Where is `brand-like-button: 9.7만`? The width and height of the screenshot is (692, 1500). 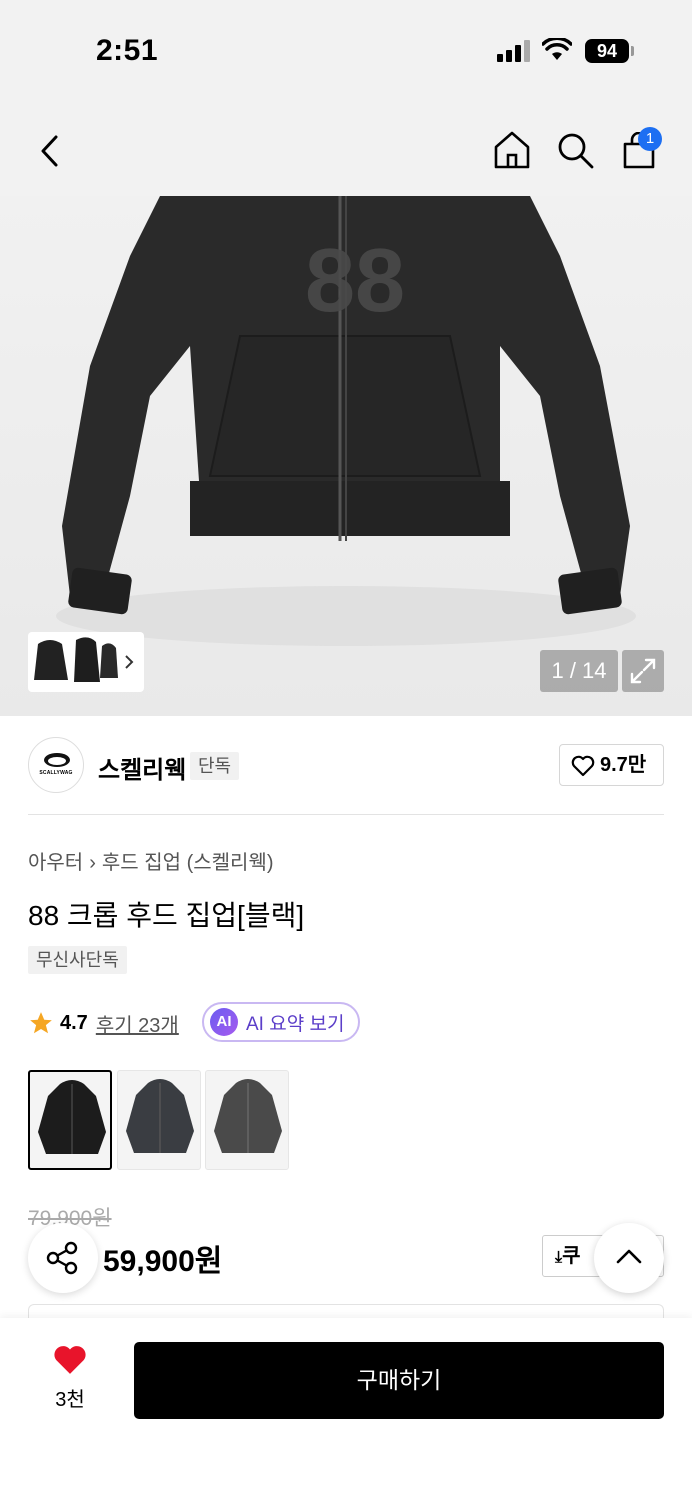 brand-like-button: 9.7만 is located at coordinates (611, 765).